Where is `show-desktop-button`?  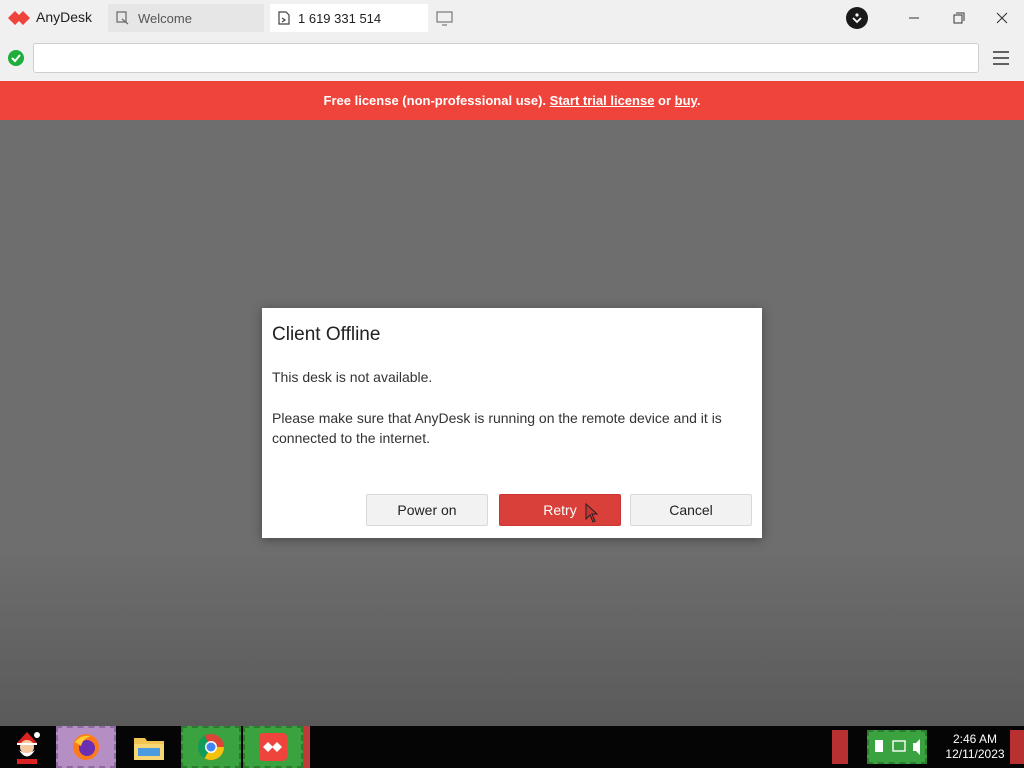
show-desktop-button is located at coordinates (1017, 747).